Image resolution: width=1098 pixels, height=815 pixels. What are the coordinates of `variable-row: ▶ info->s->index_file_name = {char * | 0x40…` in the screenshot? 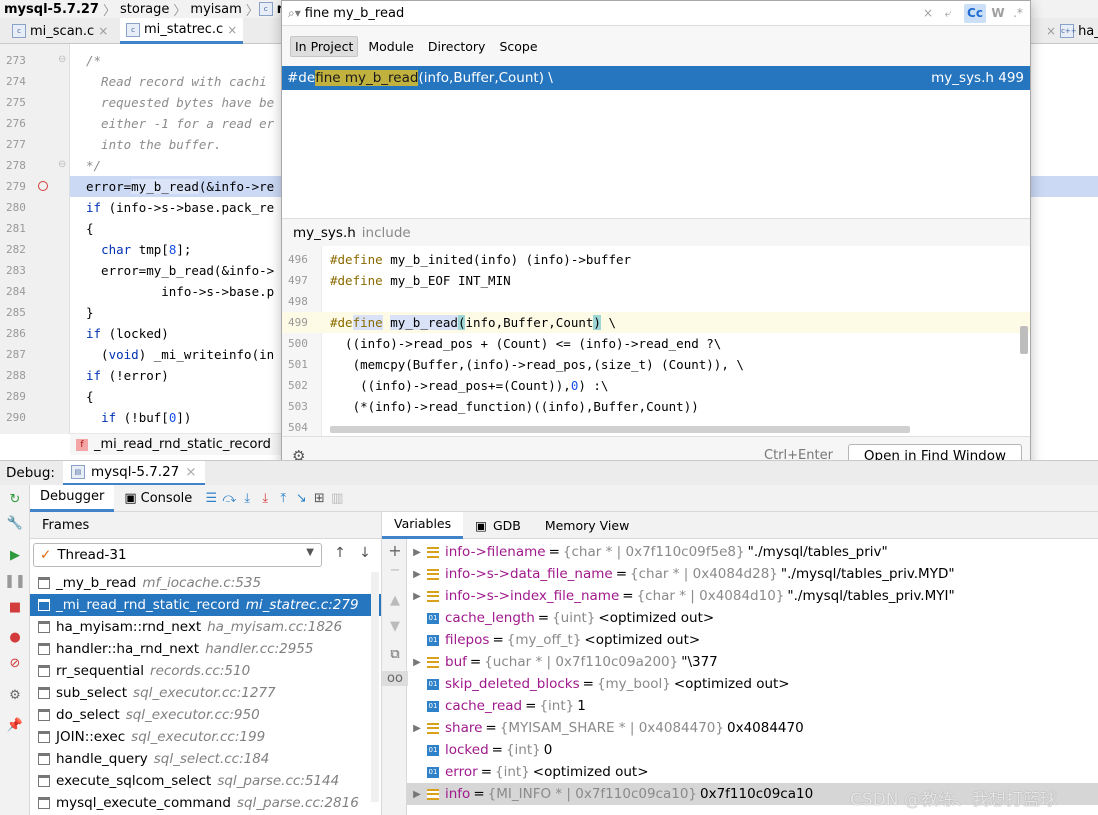 It's located at (752, 596).